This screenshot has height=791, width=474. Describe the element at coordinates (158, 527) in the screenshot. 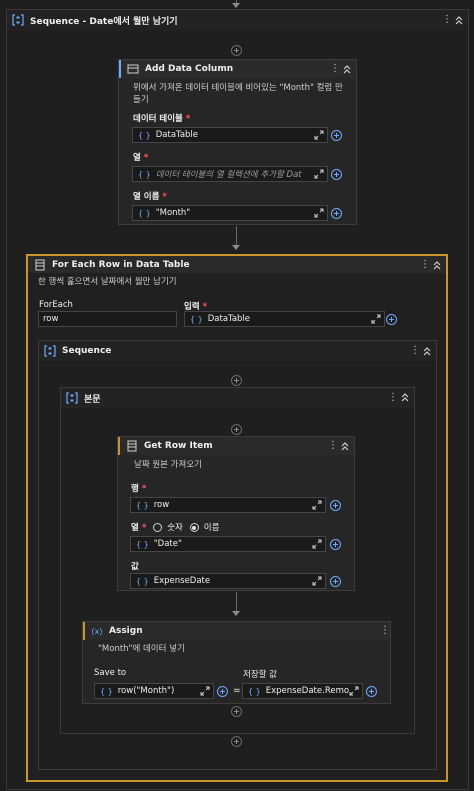

I see `radio-number` at that location.